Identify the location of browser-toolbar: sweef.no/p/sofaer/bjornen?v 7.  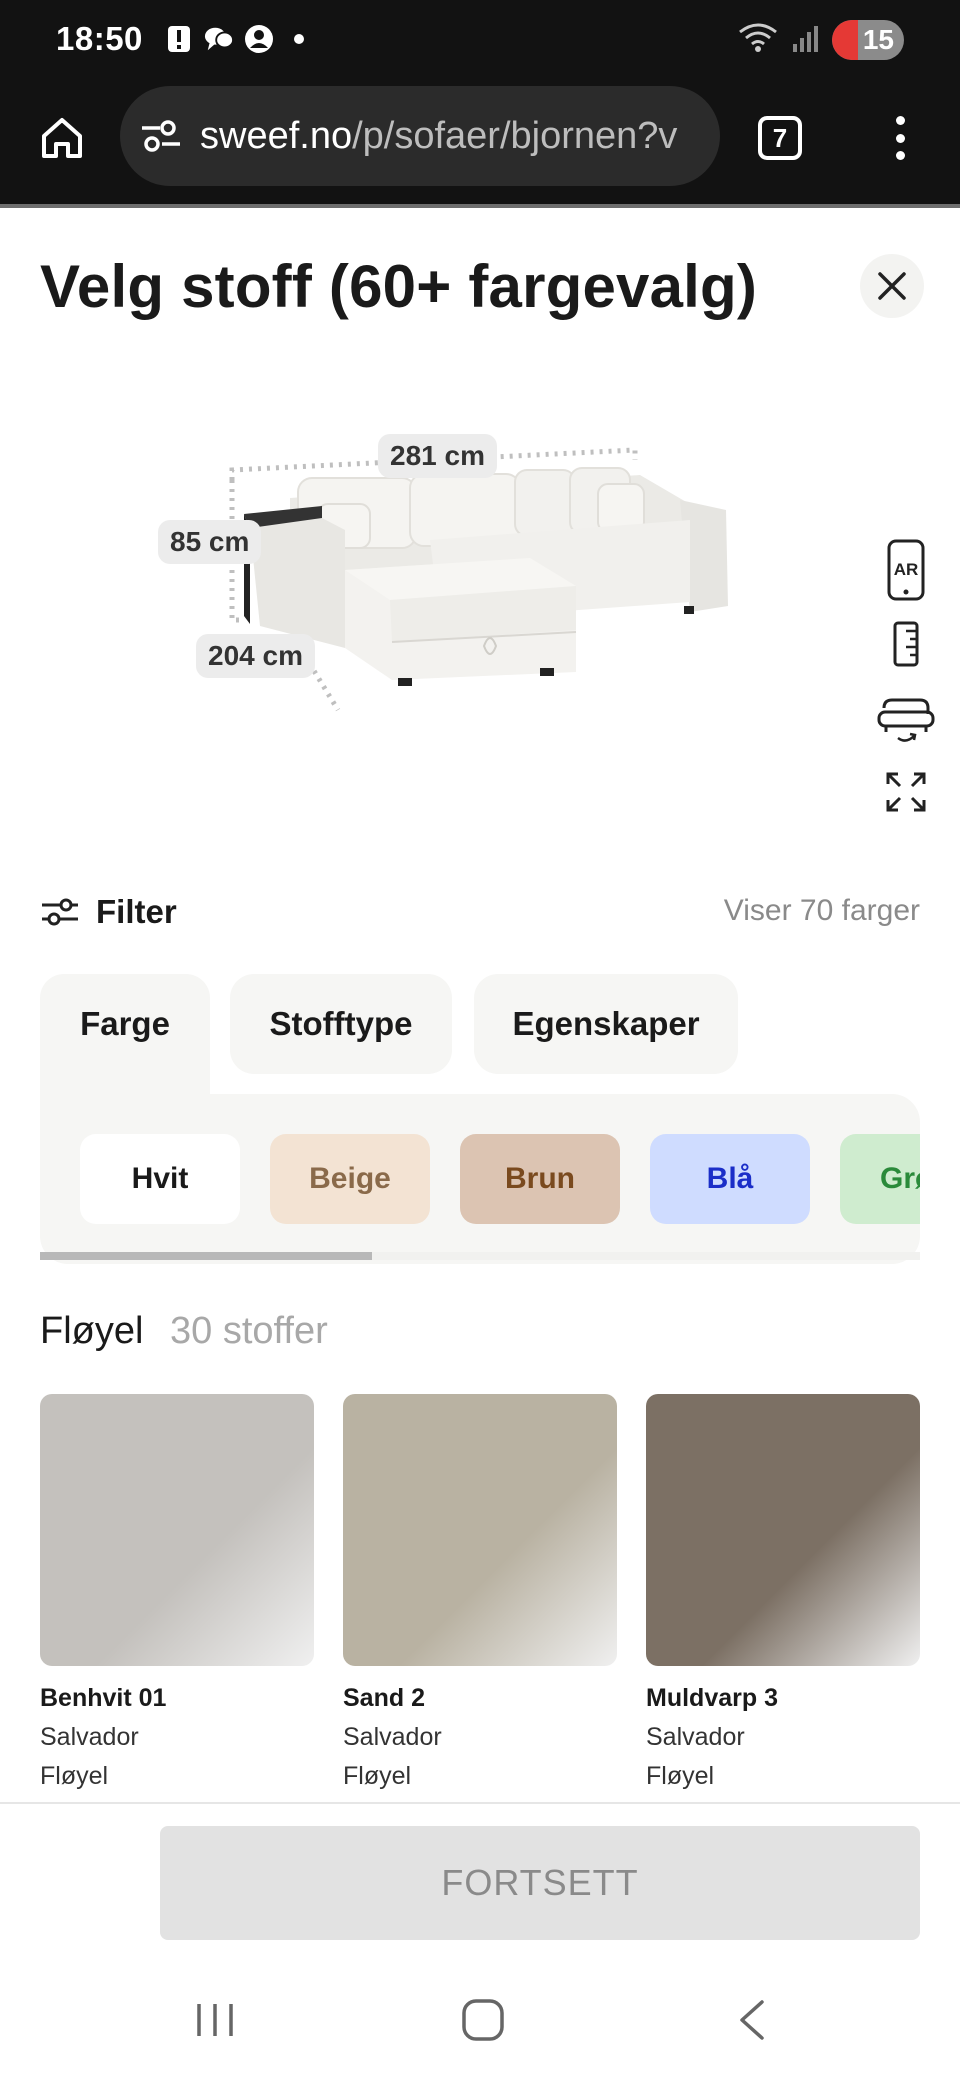
(480, 145).